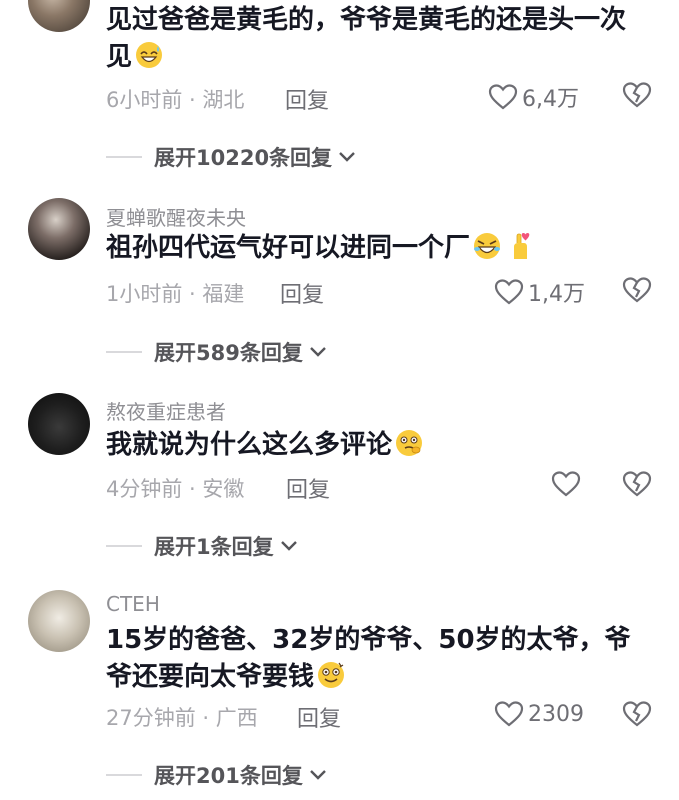  Describe the element at coordinates (175, 100) in the screenshot. I see `comment-meta: 6小时前 · 湖北` at that location.